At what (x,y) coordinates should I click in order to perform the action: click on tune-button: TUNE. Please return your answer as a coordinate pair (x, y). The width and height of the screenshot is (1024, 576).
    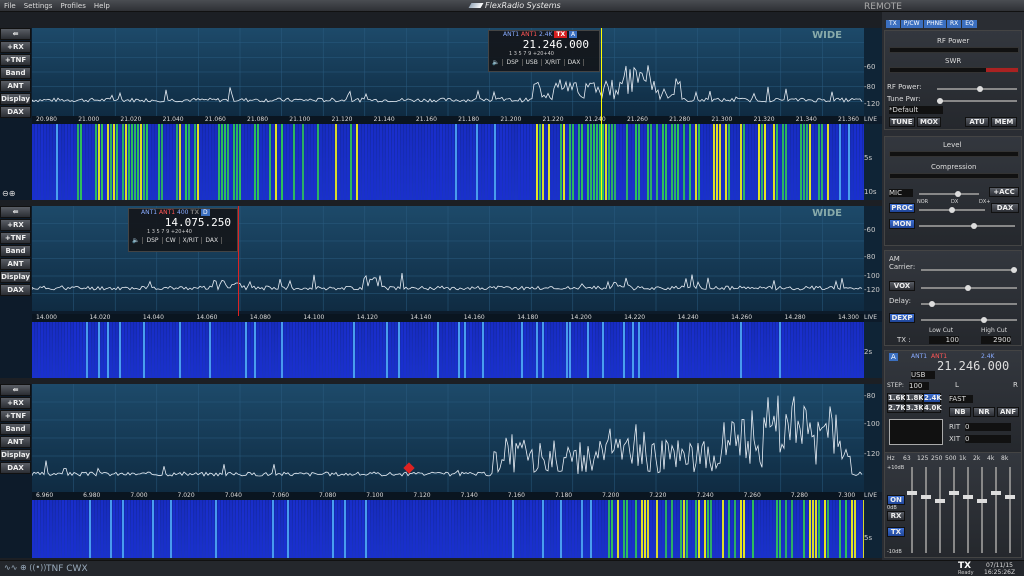
    Looking at the image, I should click on (902, 122).